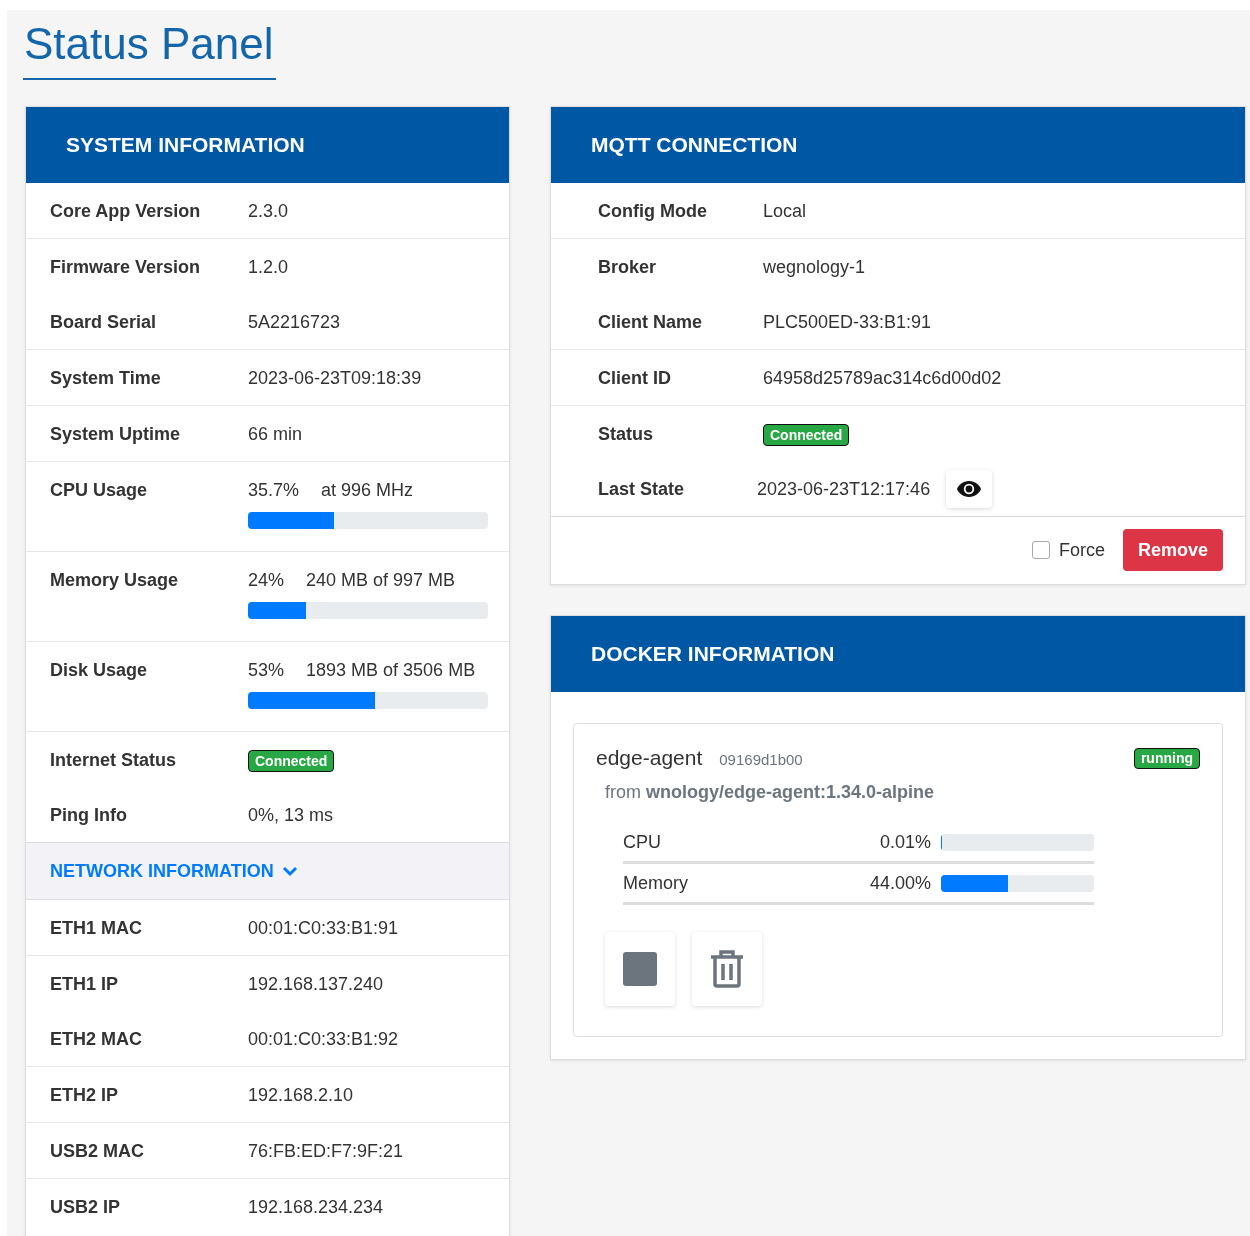  What do you see at coordinates (628, 267) in the screenshot?
I see `field-label: Broker` at bounding box center [628, 267].